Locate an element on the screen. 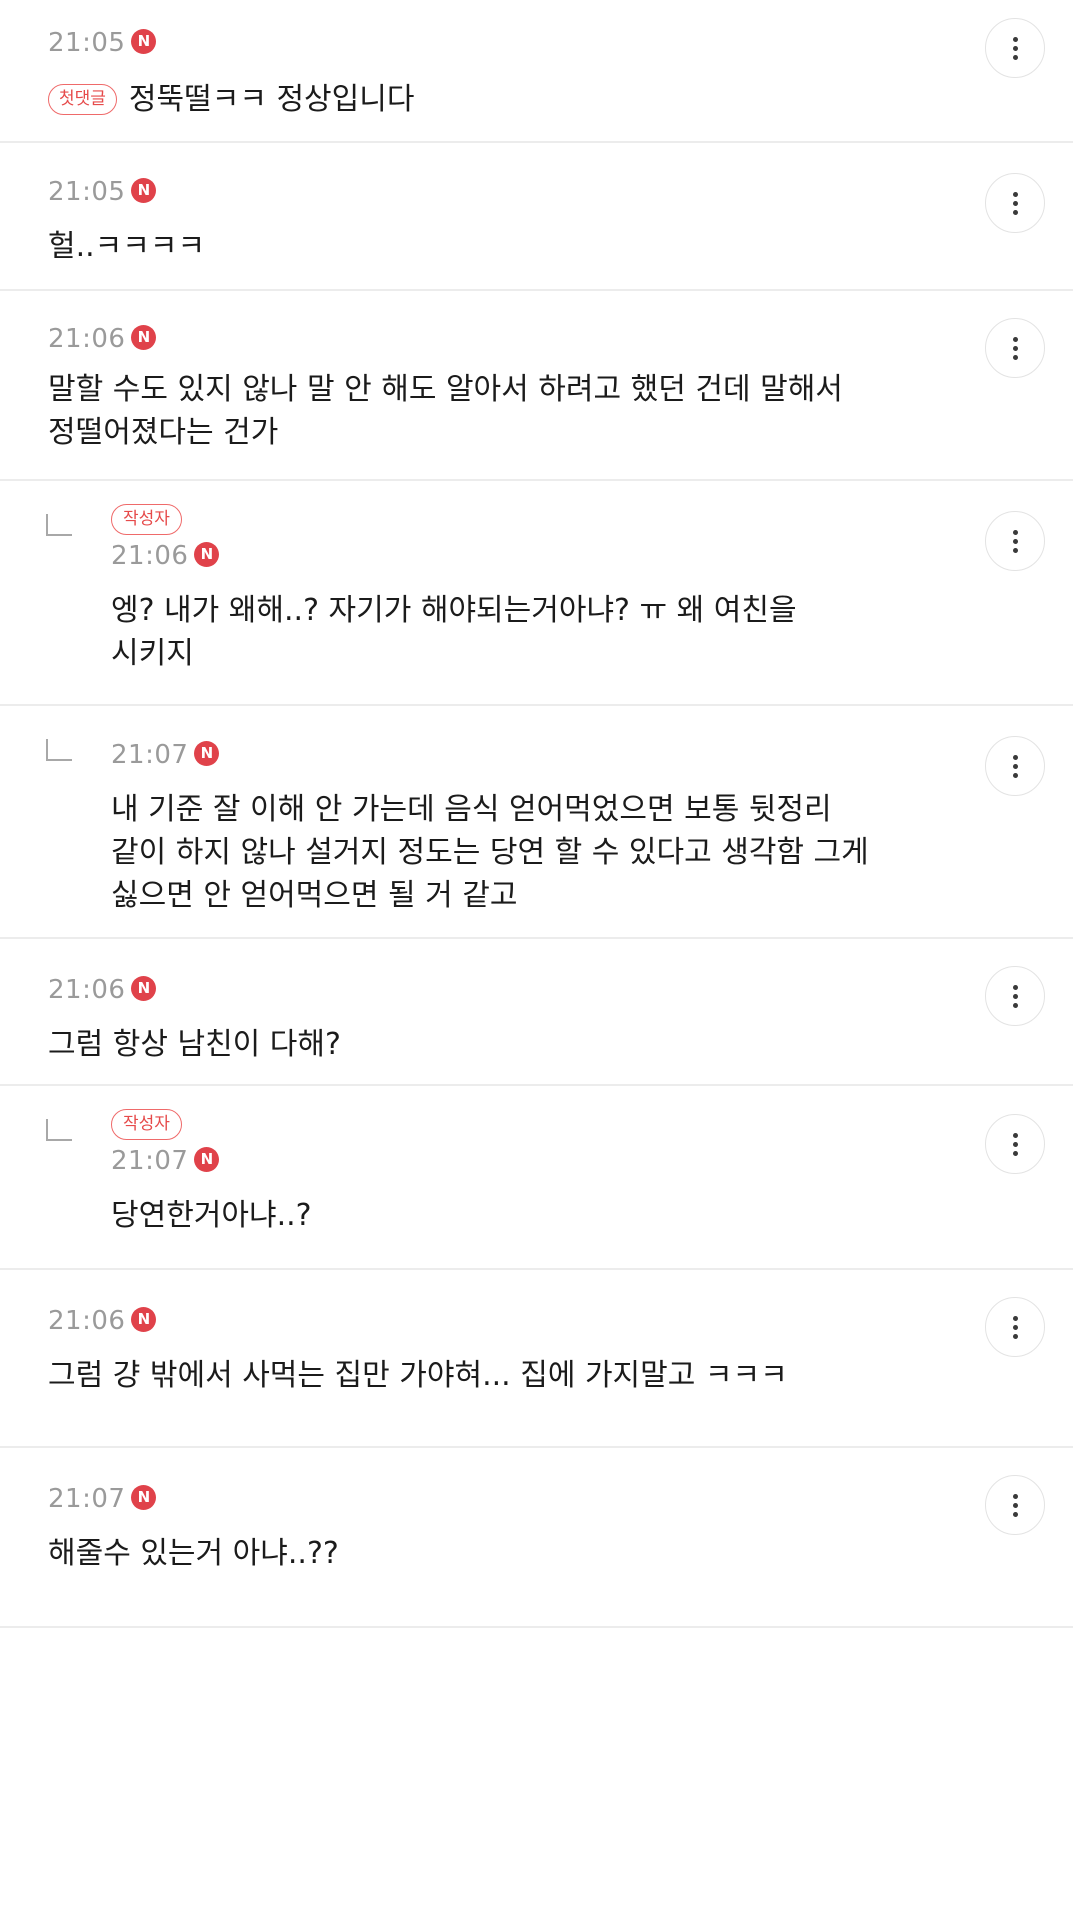  comment-item: 21:05 N 첫댓글 정뚝떨ㅋㅋ 정상입니다 is located at coordinates (536, 71).